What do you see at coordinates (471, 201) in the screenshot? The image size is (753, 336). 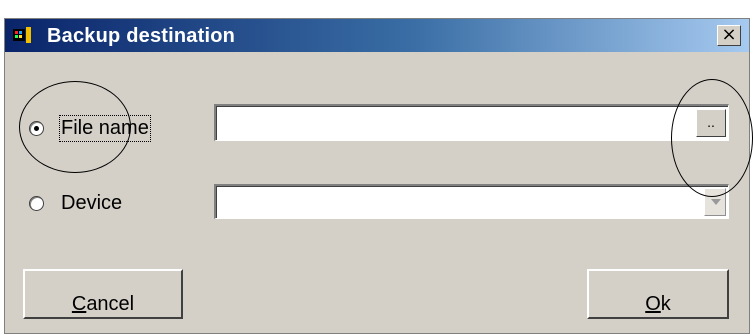 I see `device-dropdown` at bounding box center [471, 201].